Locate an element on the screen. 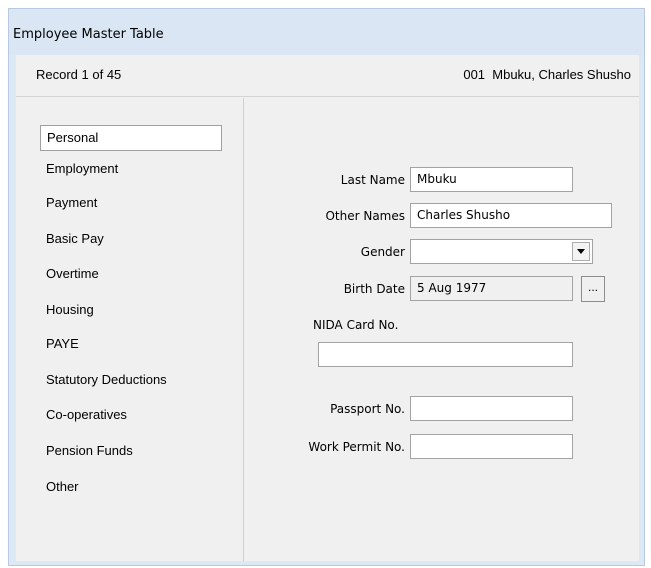 The height and width of the screenshot is (568, 651). last-name-label: Last Name is located at coordinates (372, 180).